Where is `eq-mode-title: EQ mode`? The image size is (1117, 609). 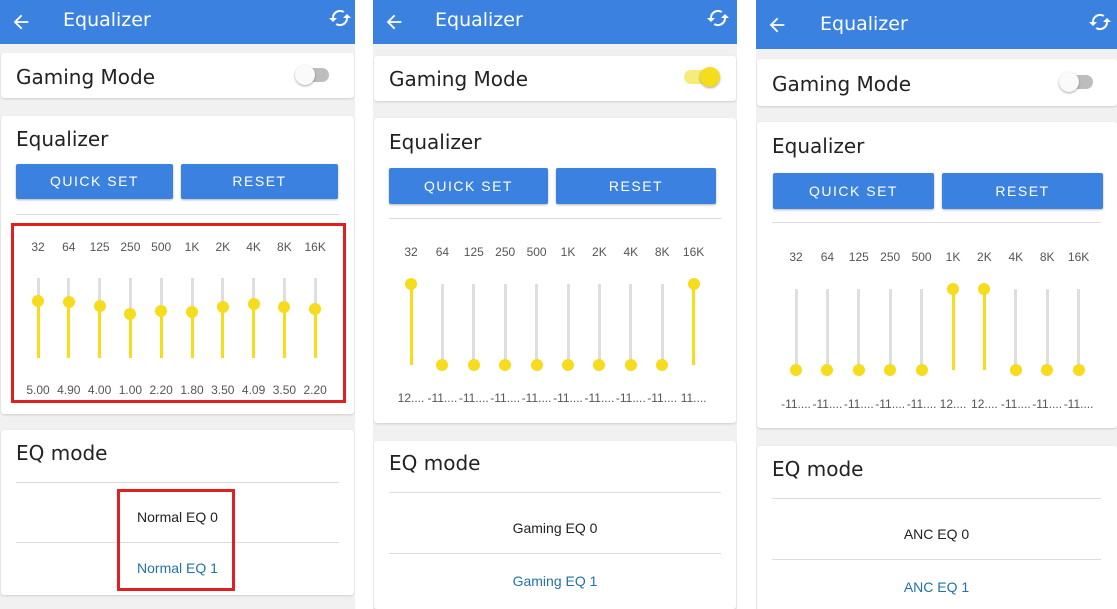 eq-mode-title: EQ mode is located at coordinates (818, 469).